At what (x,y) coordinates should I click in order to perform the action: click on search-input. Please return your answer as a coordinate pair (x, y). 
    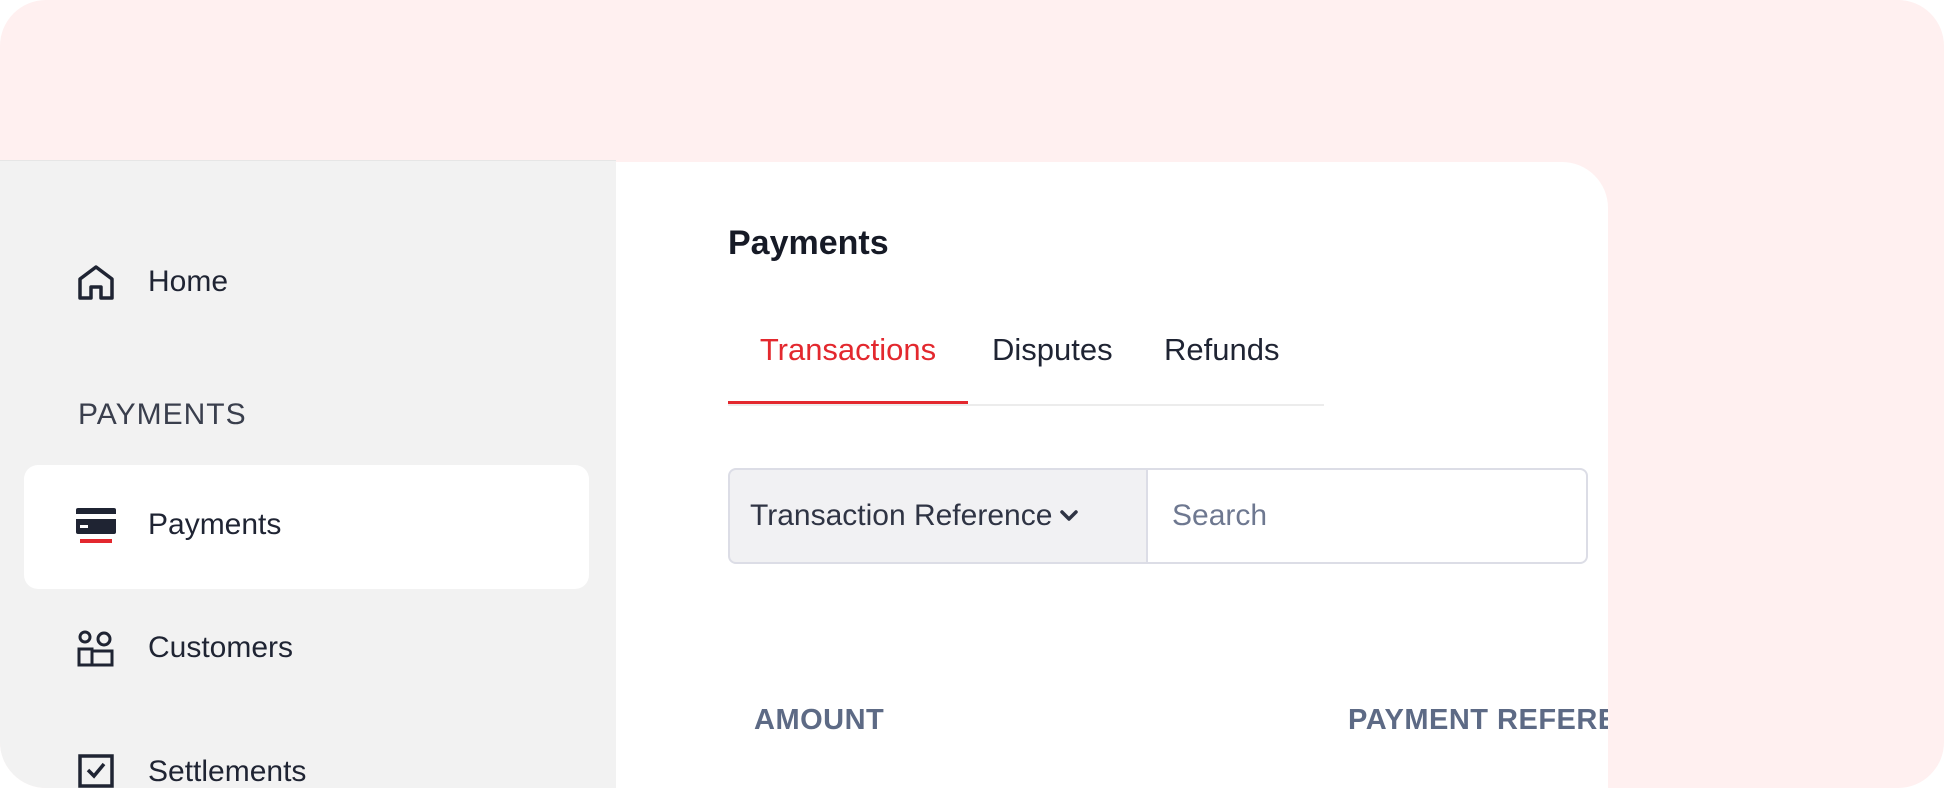
    Looking at the image, I should click on (1368, 516).